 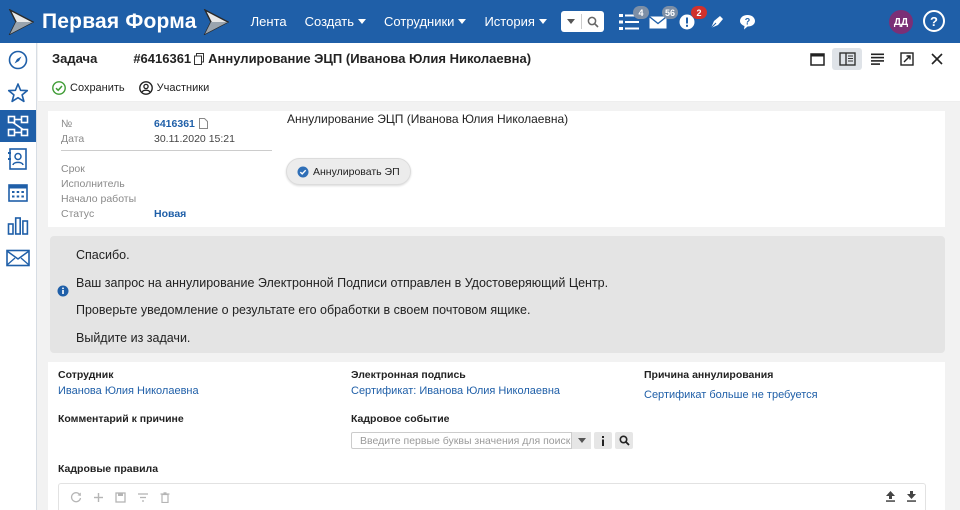 I want to click on contact-card-icon, so click(x=17, y=159).